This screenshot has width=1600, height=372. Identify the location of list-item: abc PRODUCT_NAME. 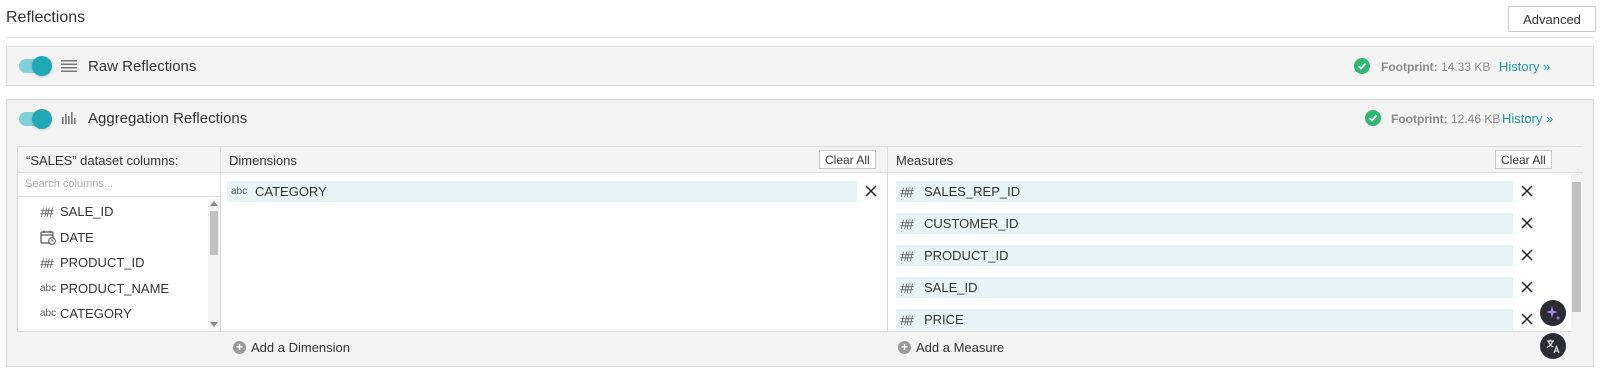
(113, 289).